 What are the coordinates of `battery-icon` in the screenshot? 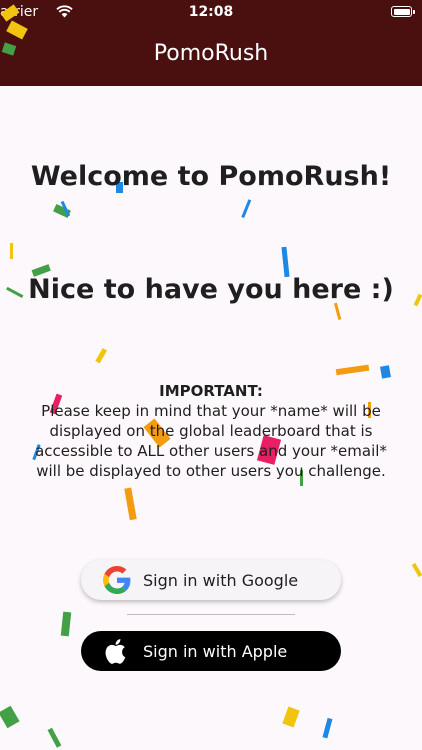 It's located at (403, 11).